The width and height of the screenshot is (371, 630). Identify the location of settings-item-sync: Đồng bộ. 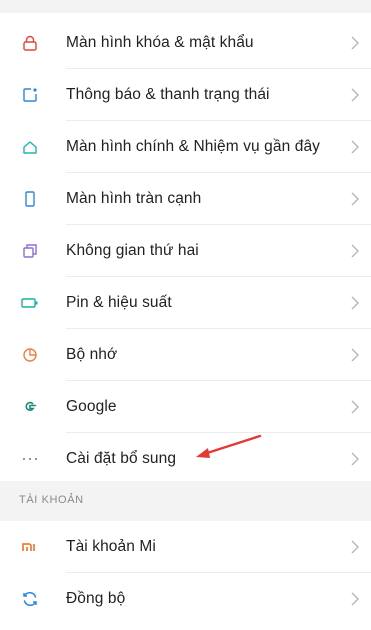
(185, 598).